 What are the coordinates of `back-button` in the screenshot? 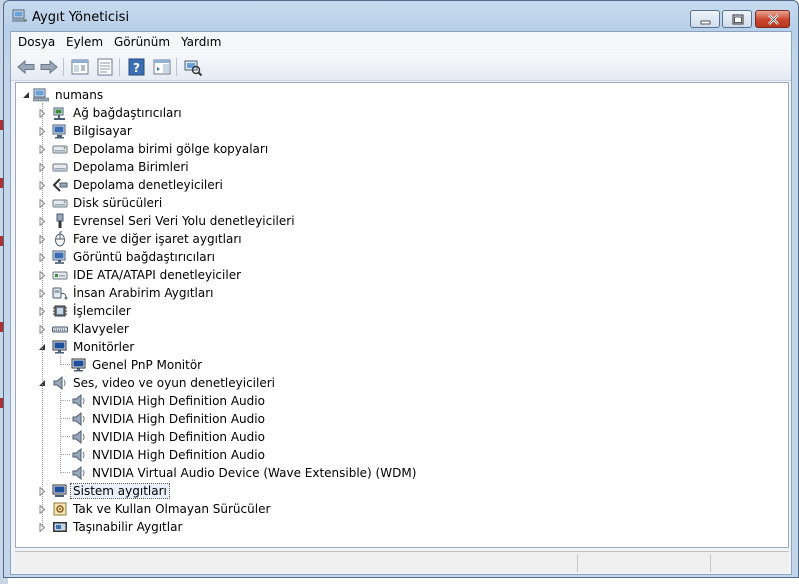 It's located at (26, 67).